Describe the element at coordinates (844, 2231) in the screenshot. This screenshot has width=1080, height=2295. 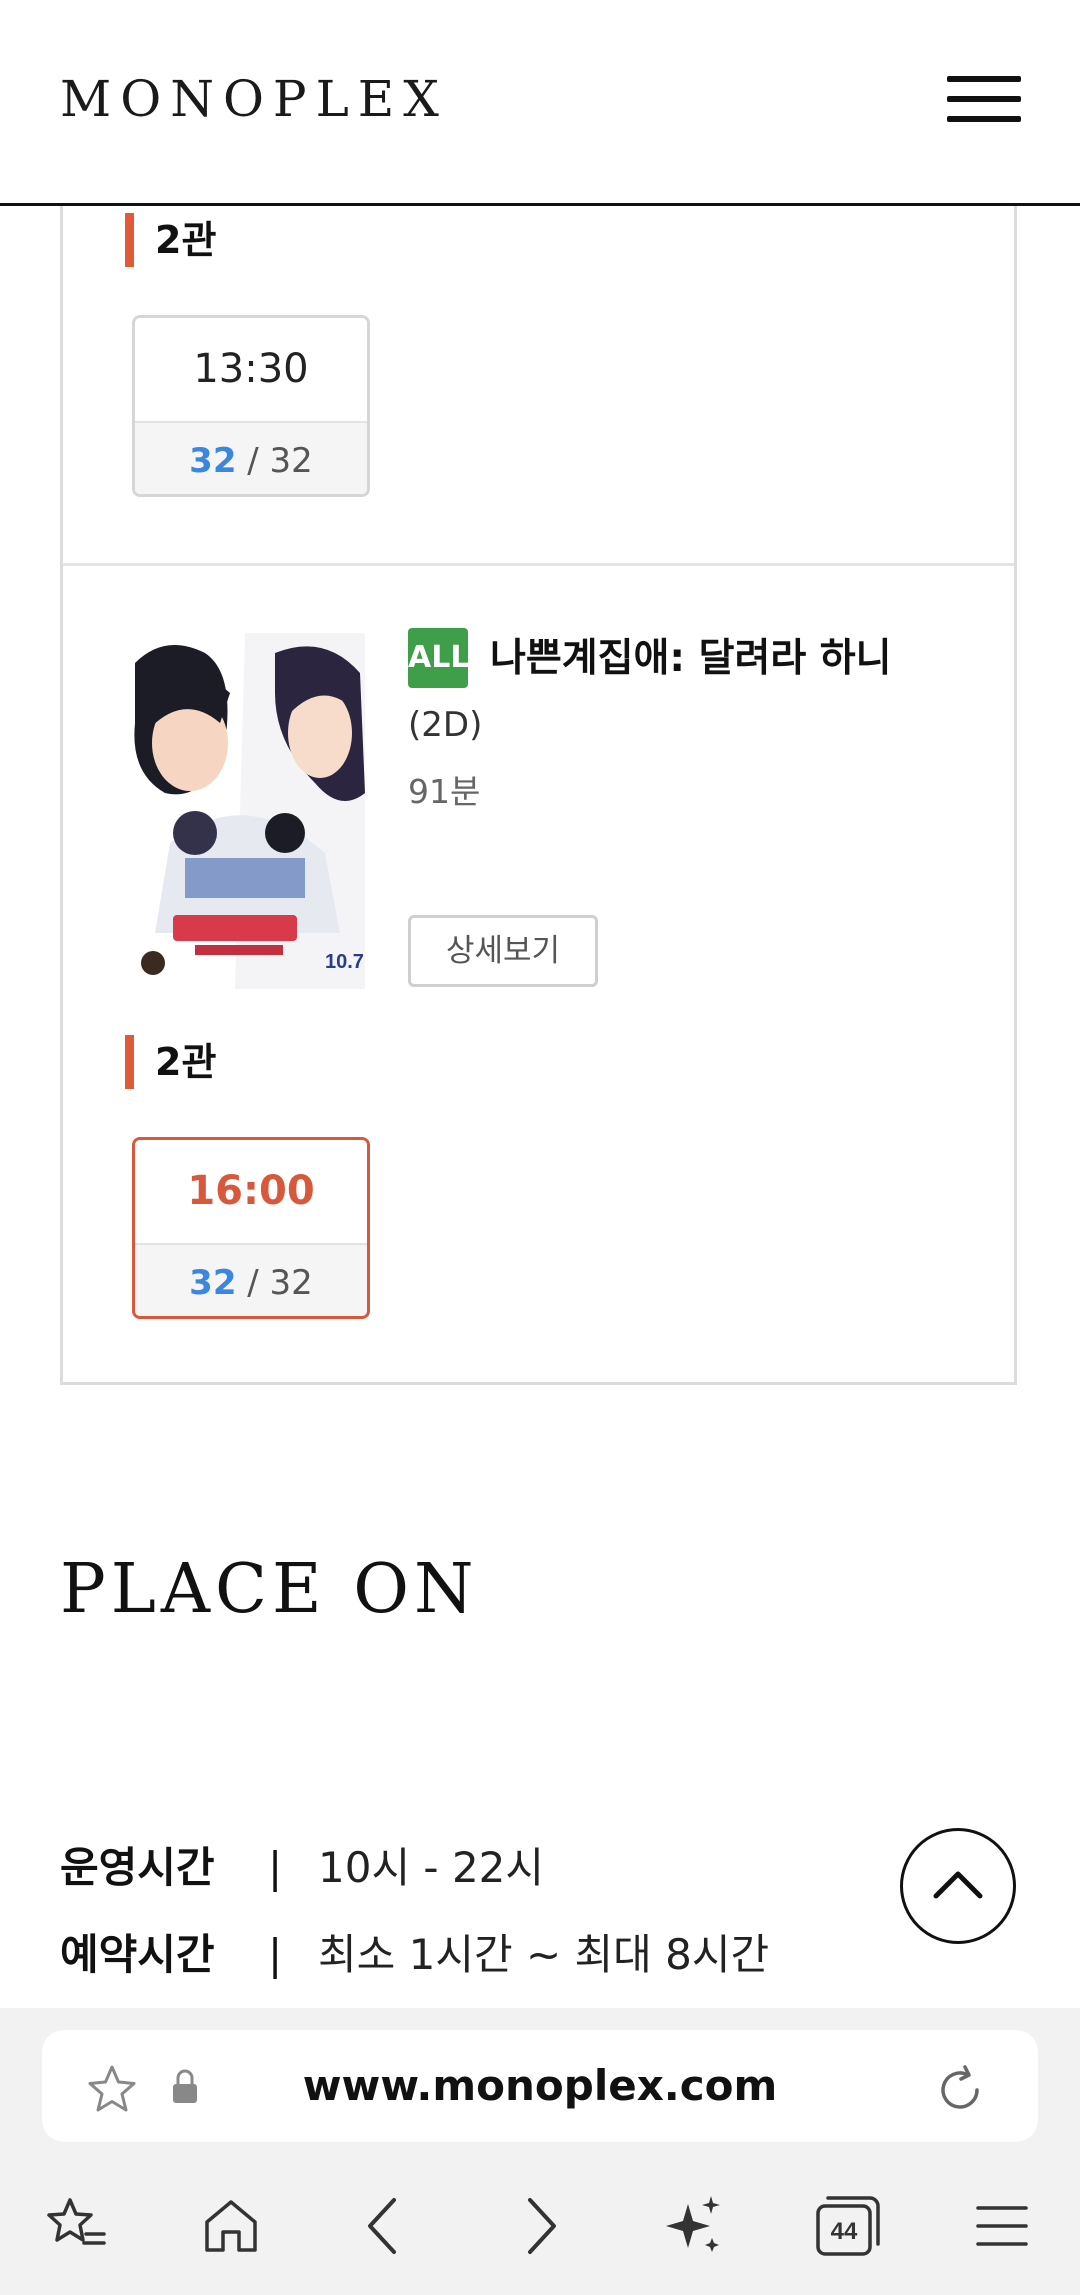
I see `tab-count: 44` at that location.